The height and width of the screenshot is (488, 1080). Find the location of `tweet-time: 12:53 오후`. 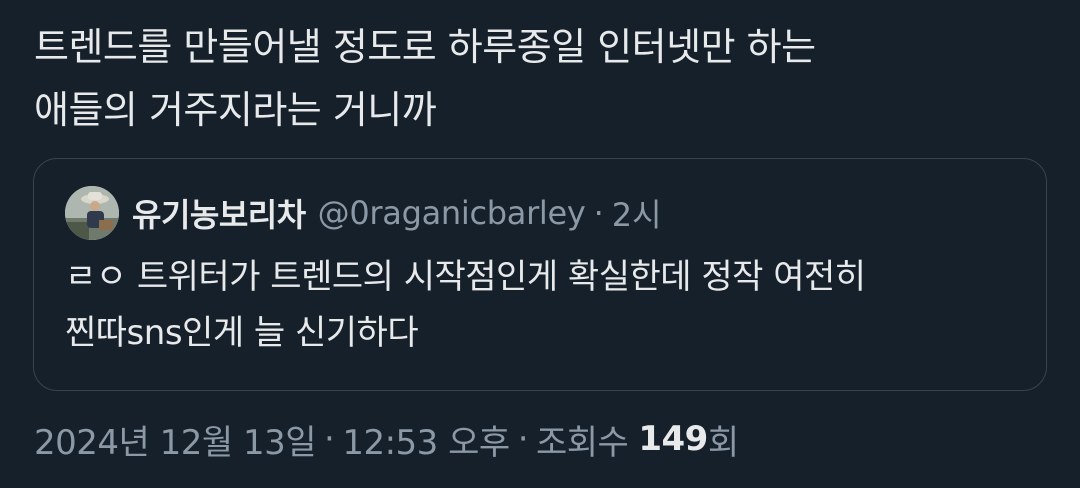

tweet-time: 12:53 오후 is located at coordinates (426, 439).